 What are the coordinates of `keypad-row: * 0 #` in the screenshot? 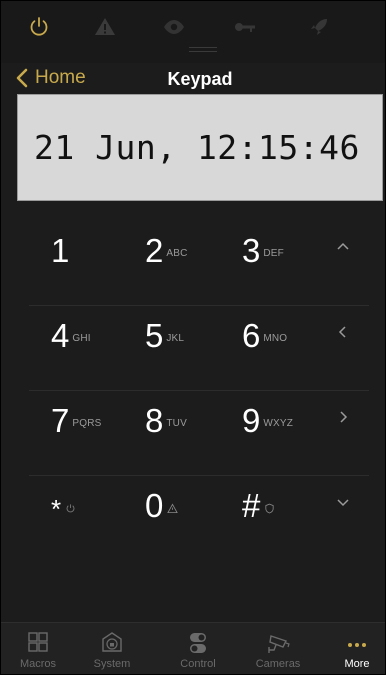 It's located at (199, 518).